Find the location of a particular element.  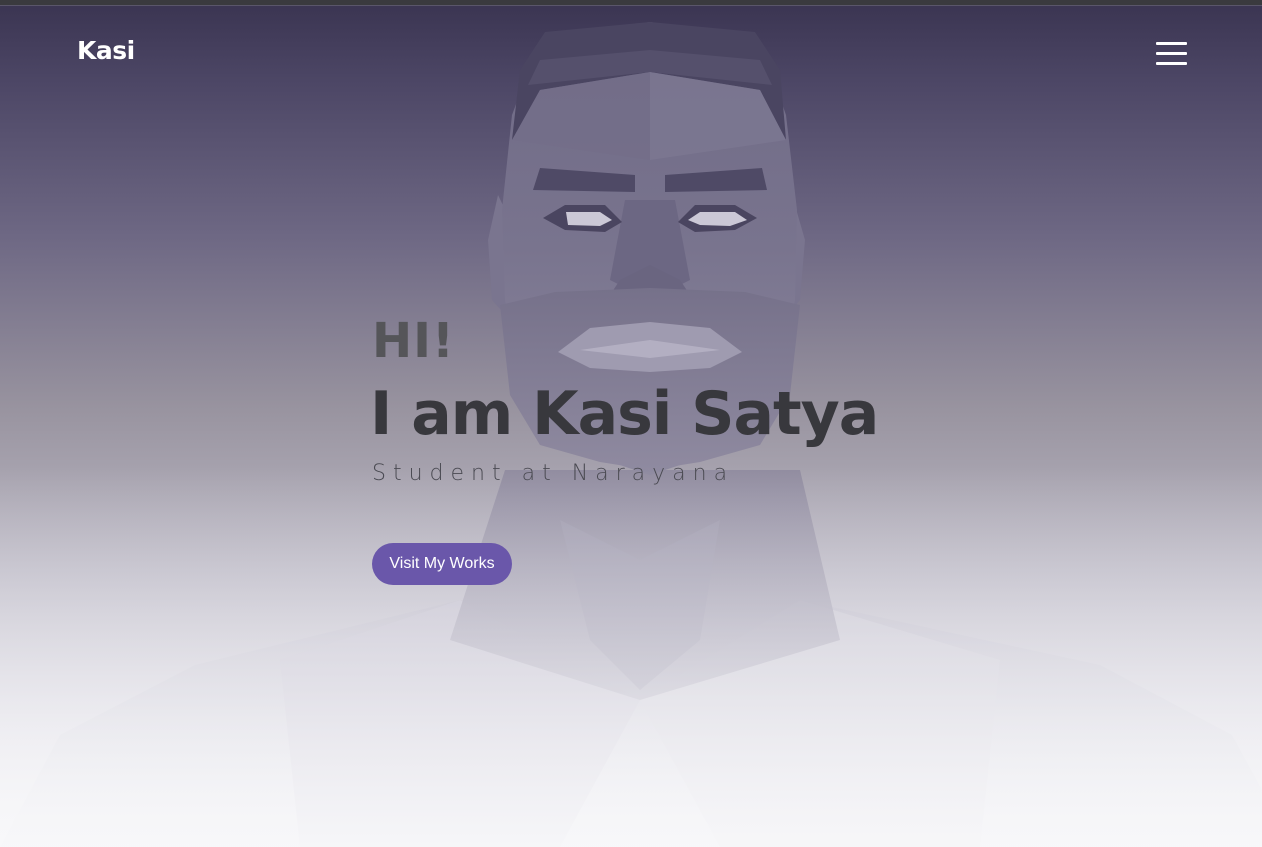

hamburger-menu-icon is located at coordinates (1171, 54).